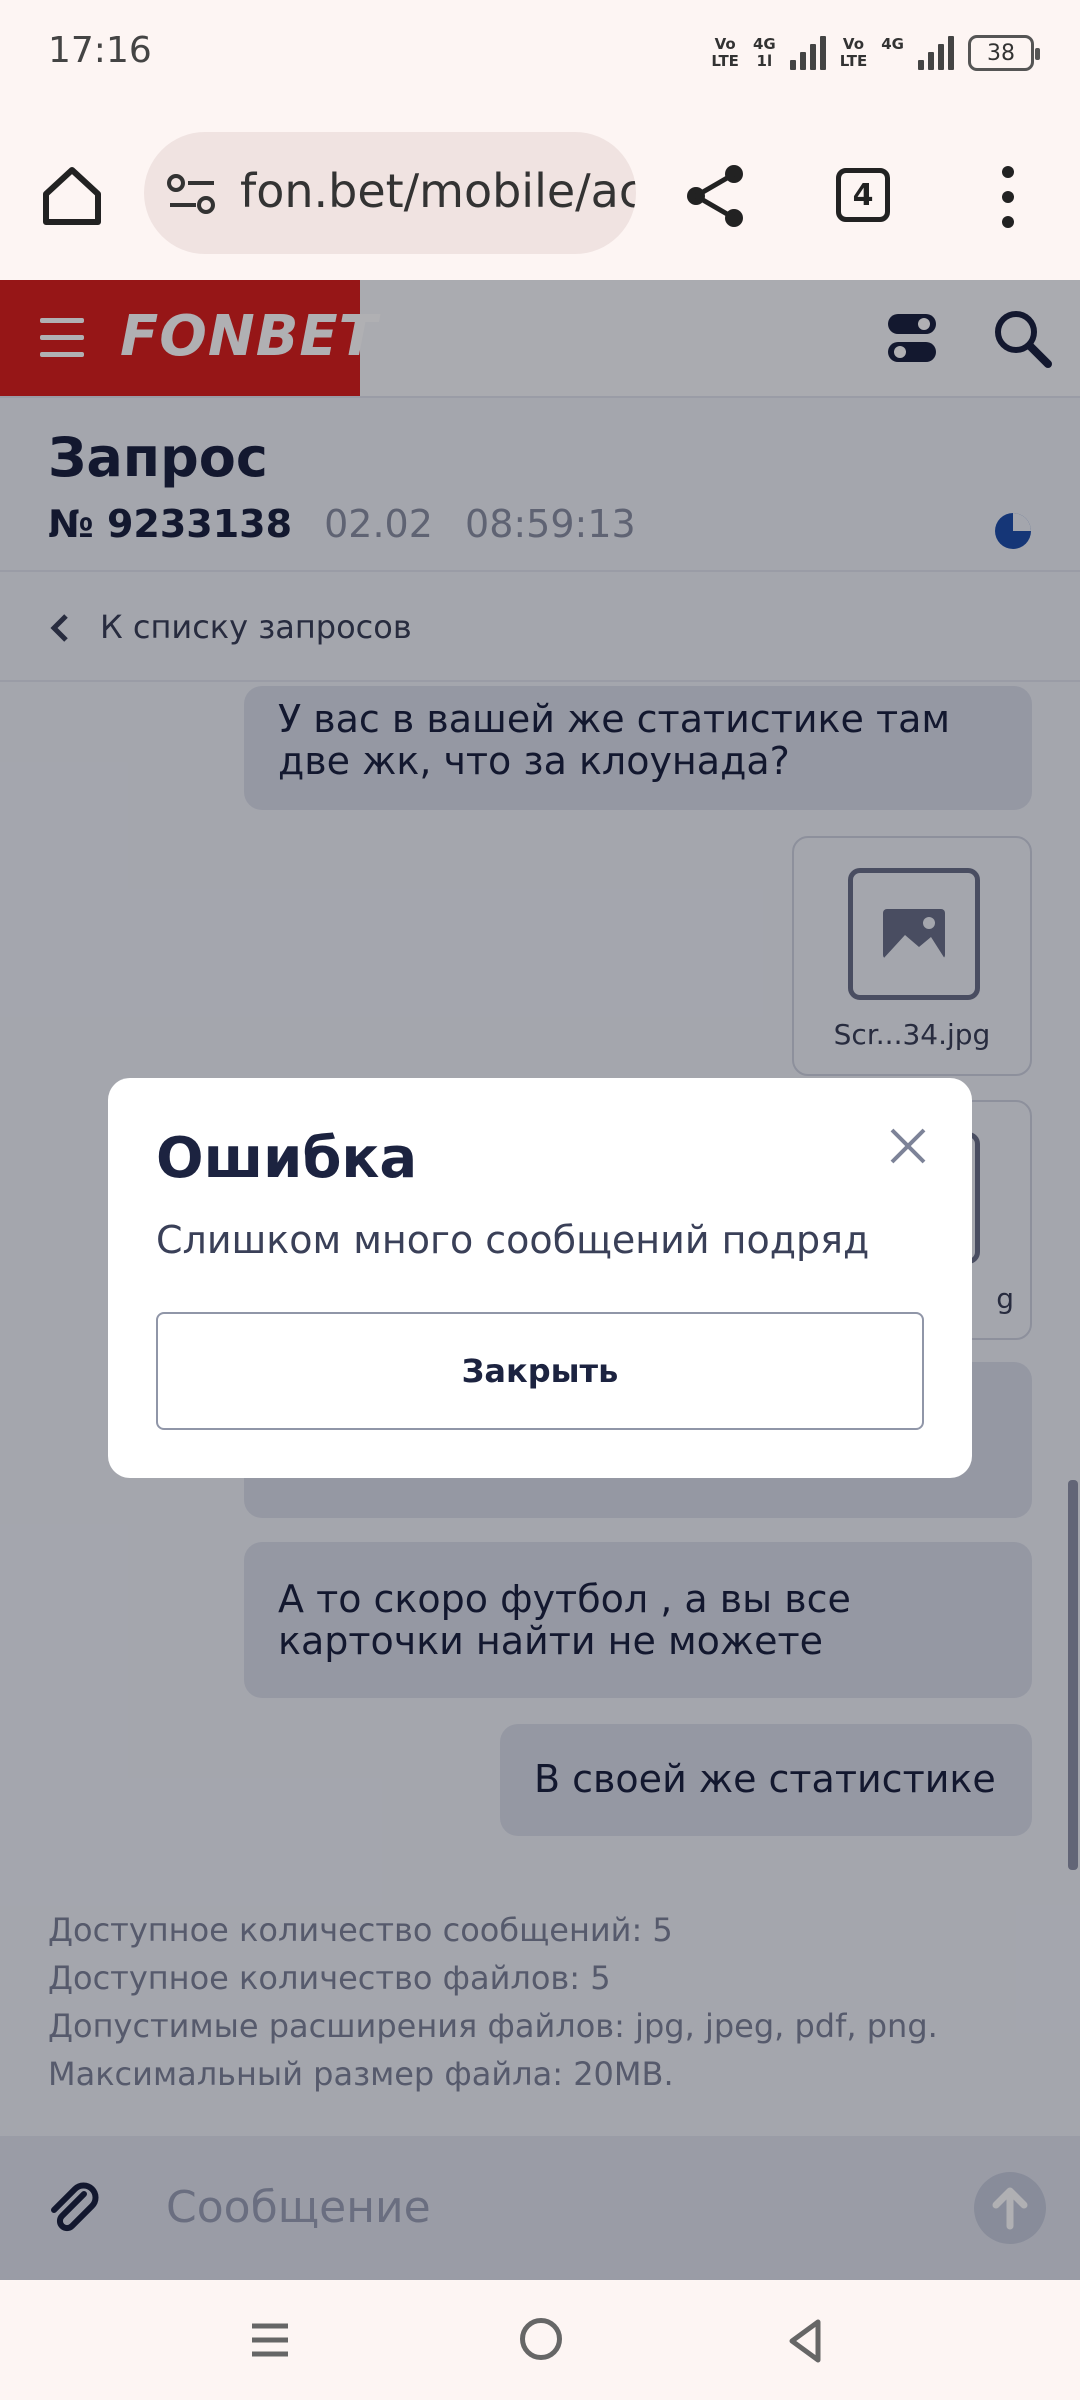  Describe the element at coordinates (438, 191) in the screenshot. I see `url-text: fon.bet/mobile/account/requests` at that location.